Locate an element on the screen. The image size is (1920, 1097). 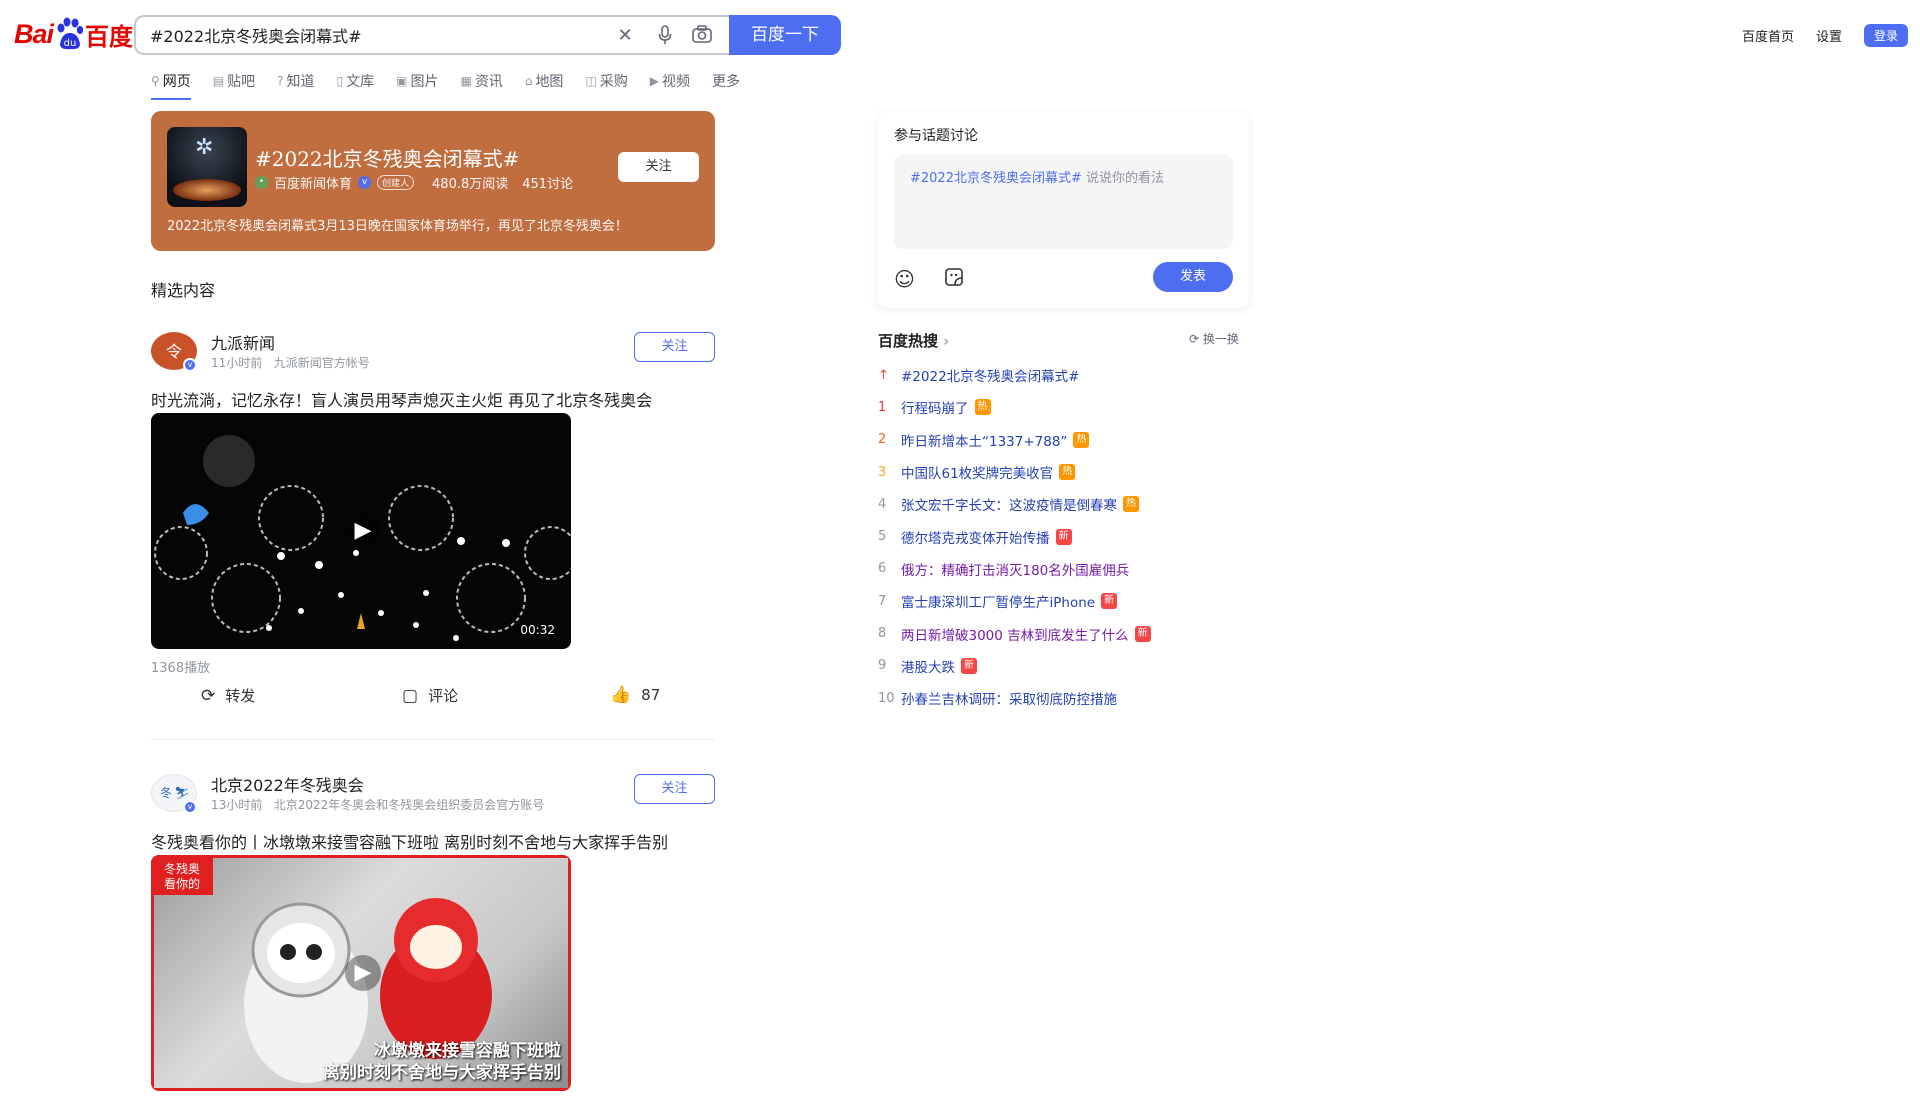
clear-icon: ✕ is located at coordinates (625, 36).